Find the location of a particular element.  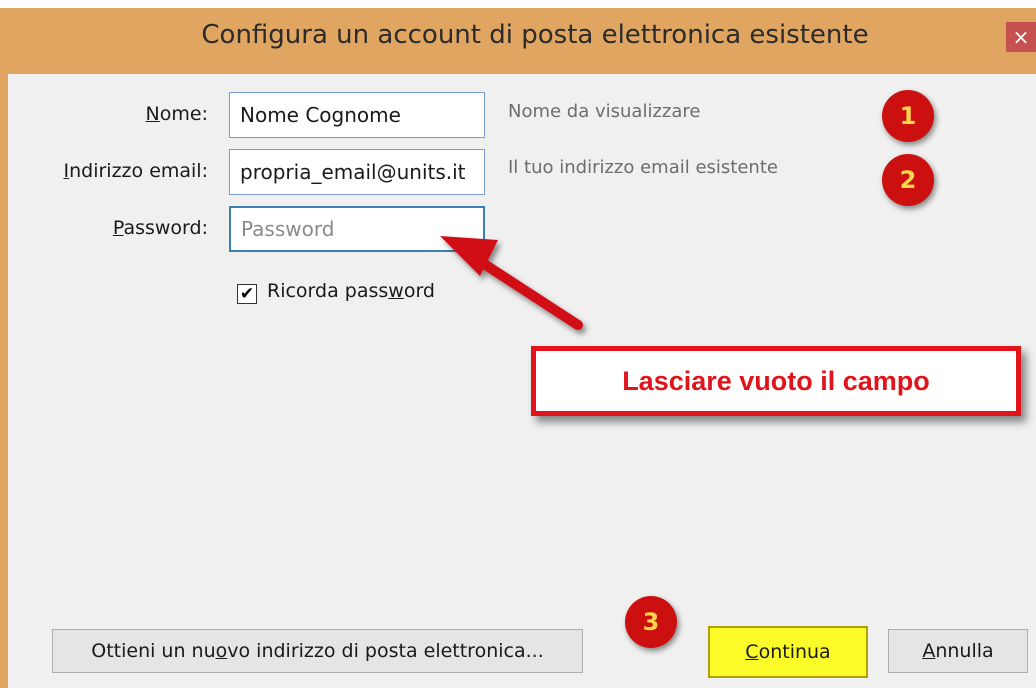

step-3-badge: 3 is located at coordinates (651, 622).